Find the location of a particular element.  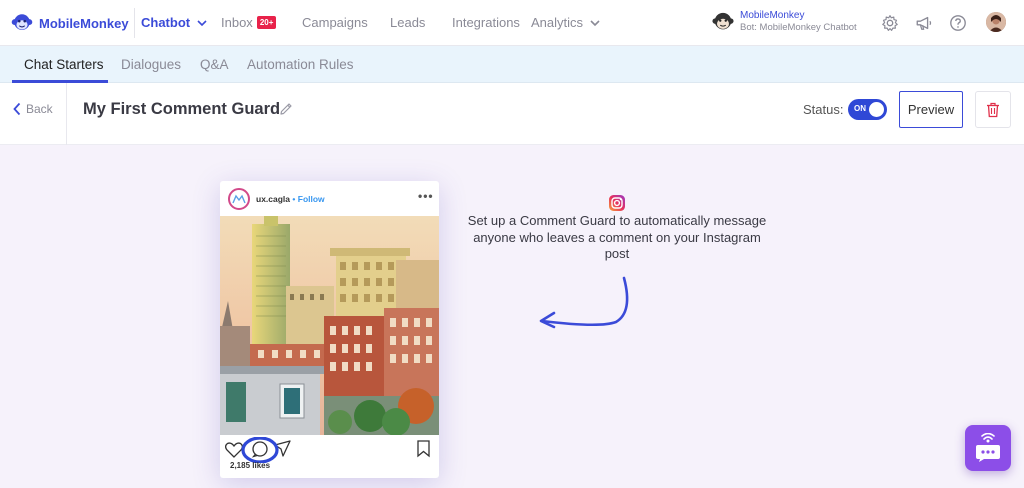

nav-divider is located at coordinates (134, 23).